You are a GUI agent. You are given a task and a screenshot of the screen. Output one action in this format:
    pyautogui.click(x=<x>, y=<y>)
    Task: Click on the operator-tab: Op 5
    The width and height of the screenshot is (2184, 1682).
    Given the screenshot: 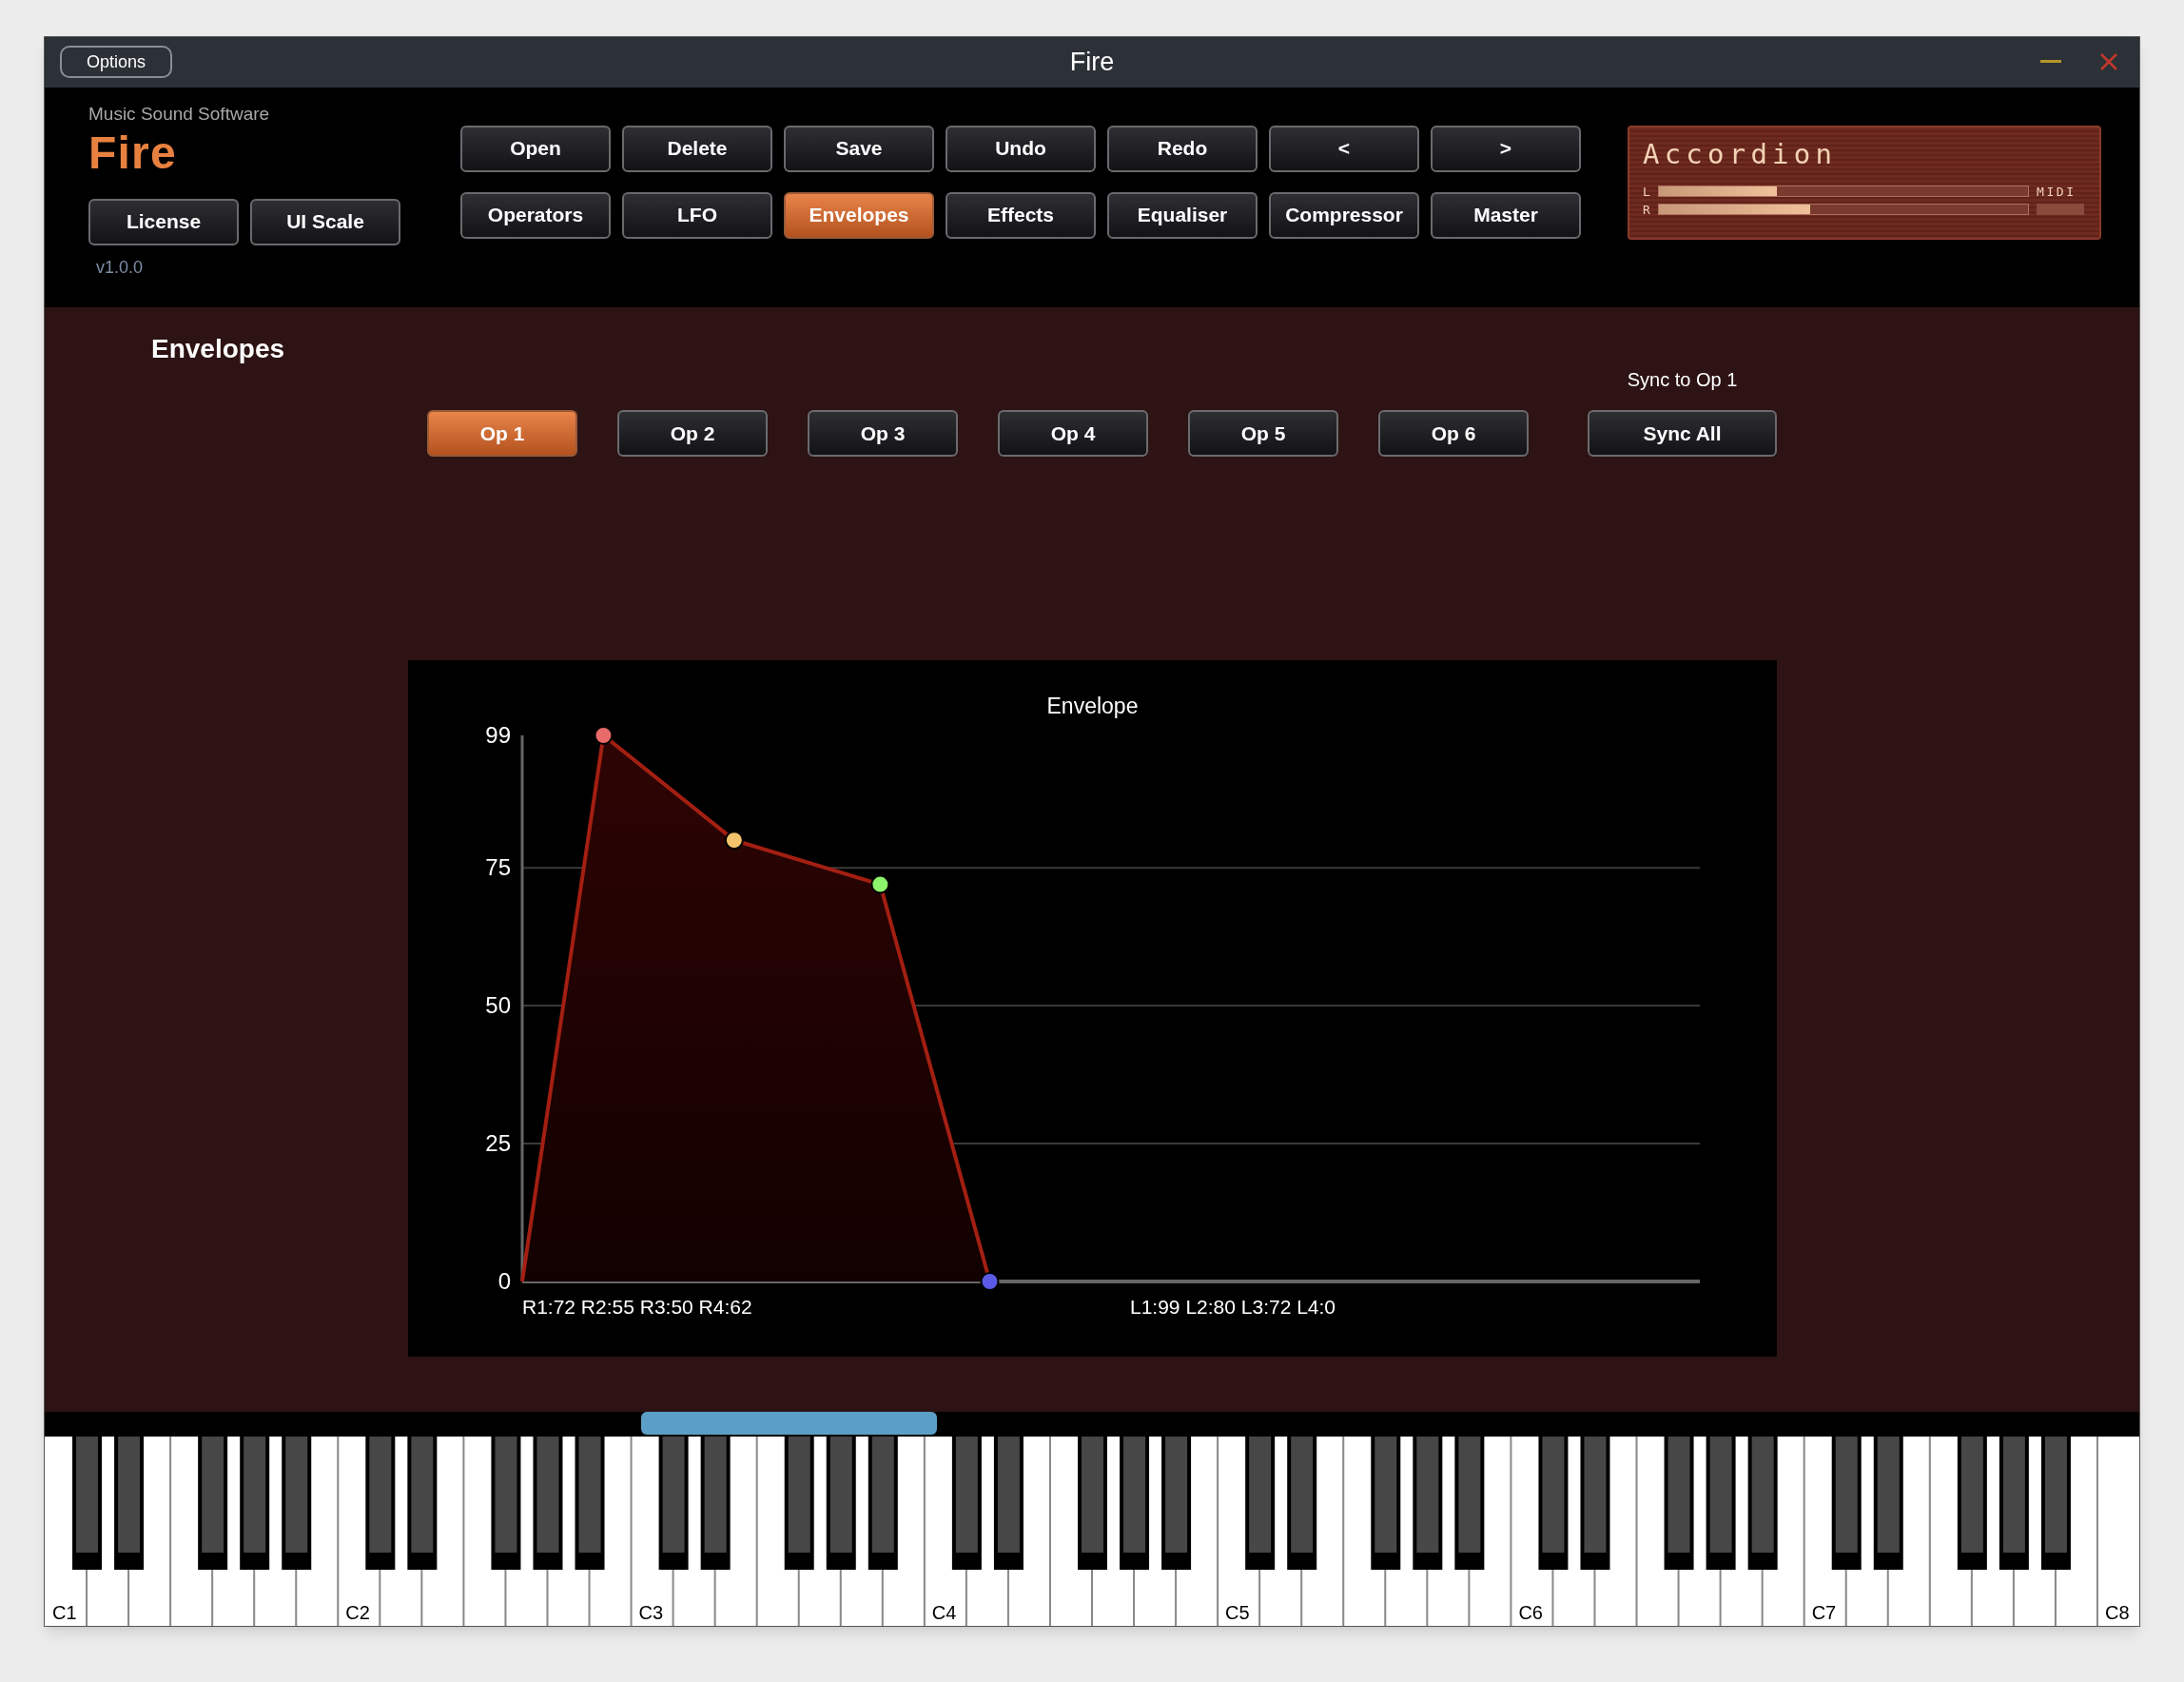 What is the action you would take?
    pyautogui.click(x=1263, y=434)
    